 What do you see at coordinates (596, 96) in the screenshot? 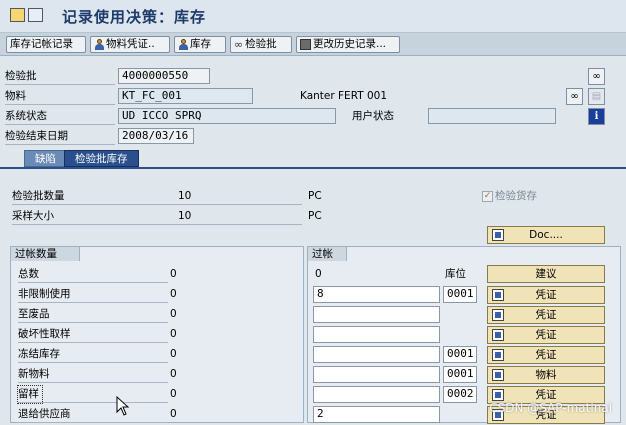
I see `copy-icon: ▤` at bounding box center [596, 96].